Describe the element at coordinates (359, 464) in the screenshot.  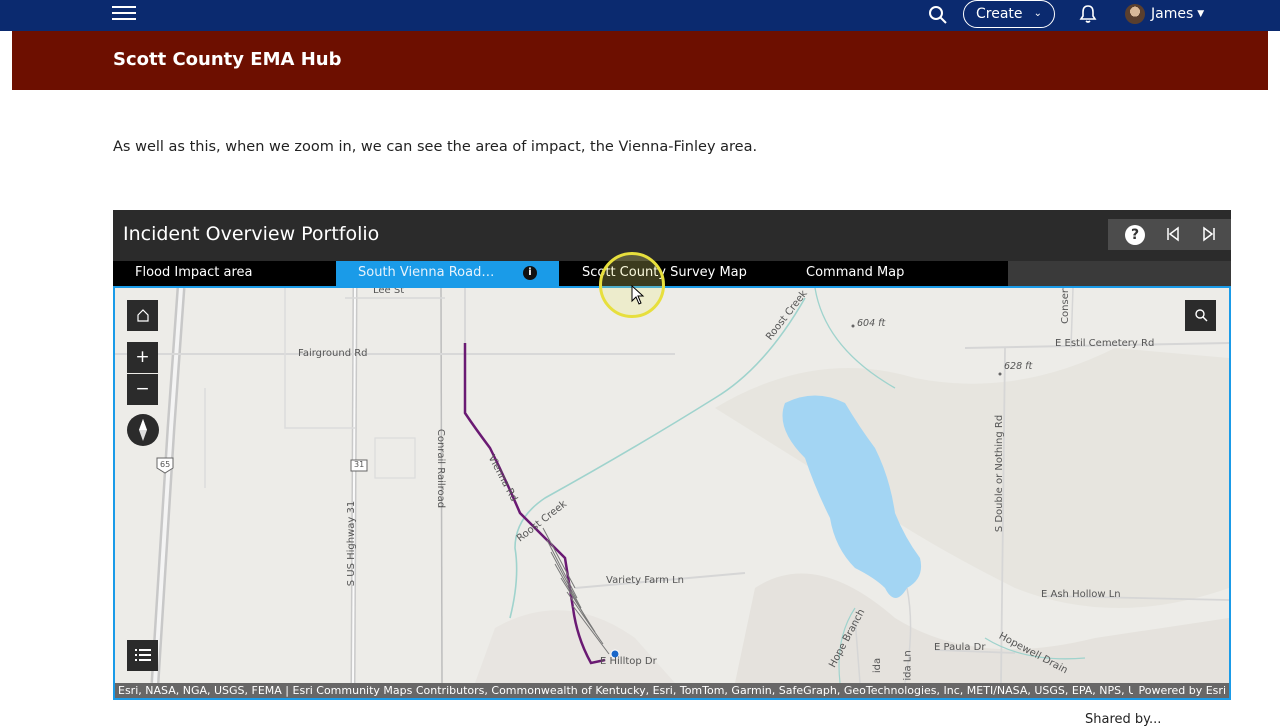
I see `map-label: 31` at that location.